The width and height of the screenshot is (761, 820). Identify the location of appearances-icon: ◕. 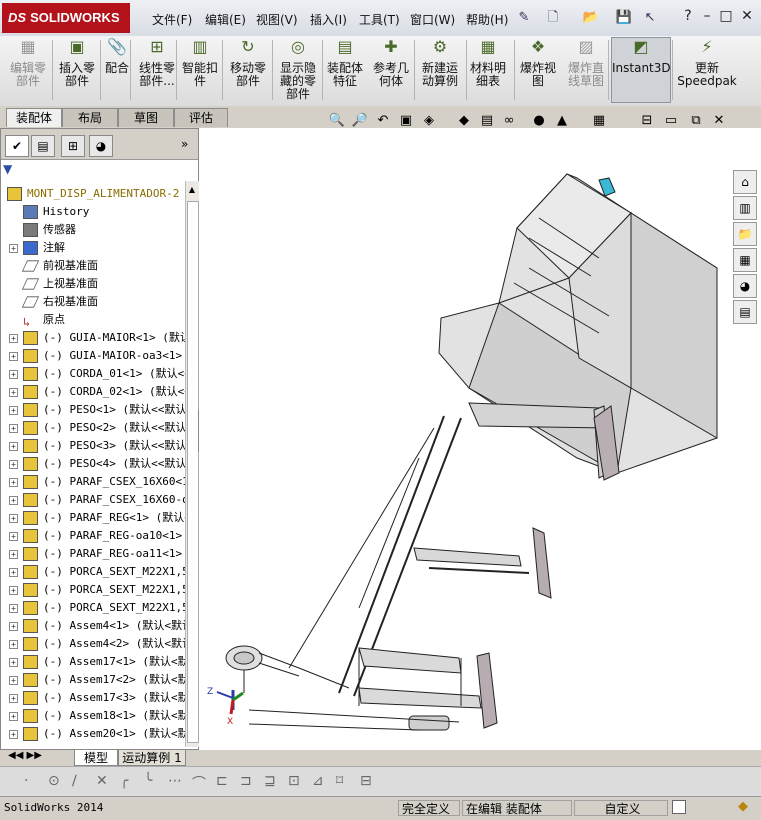
(745, 286).